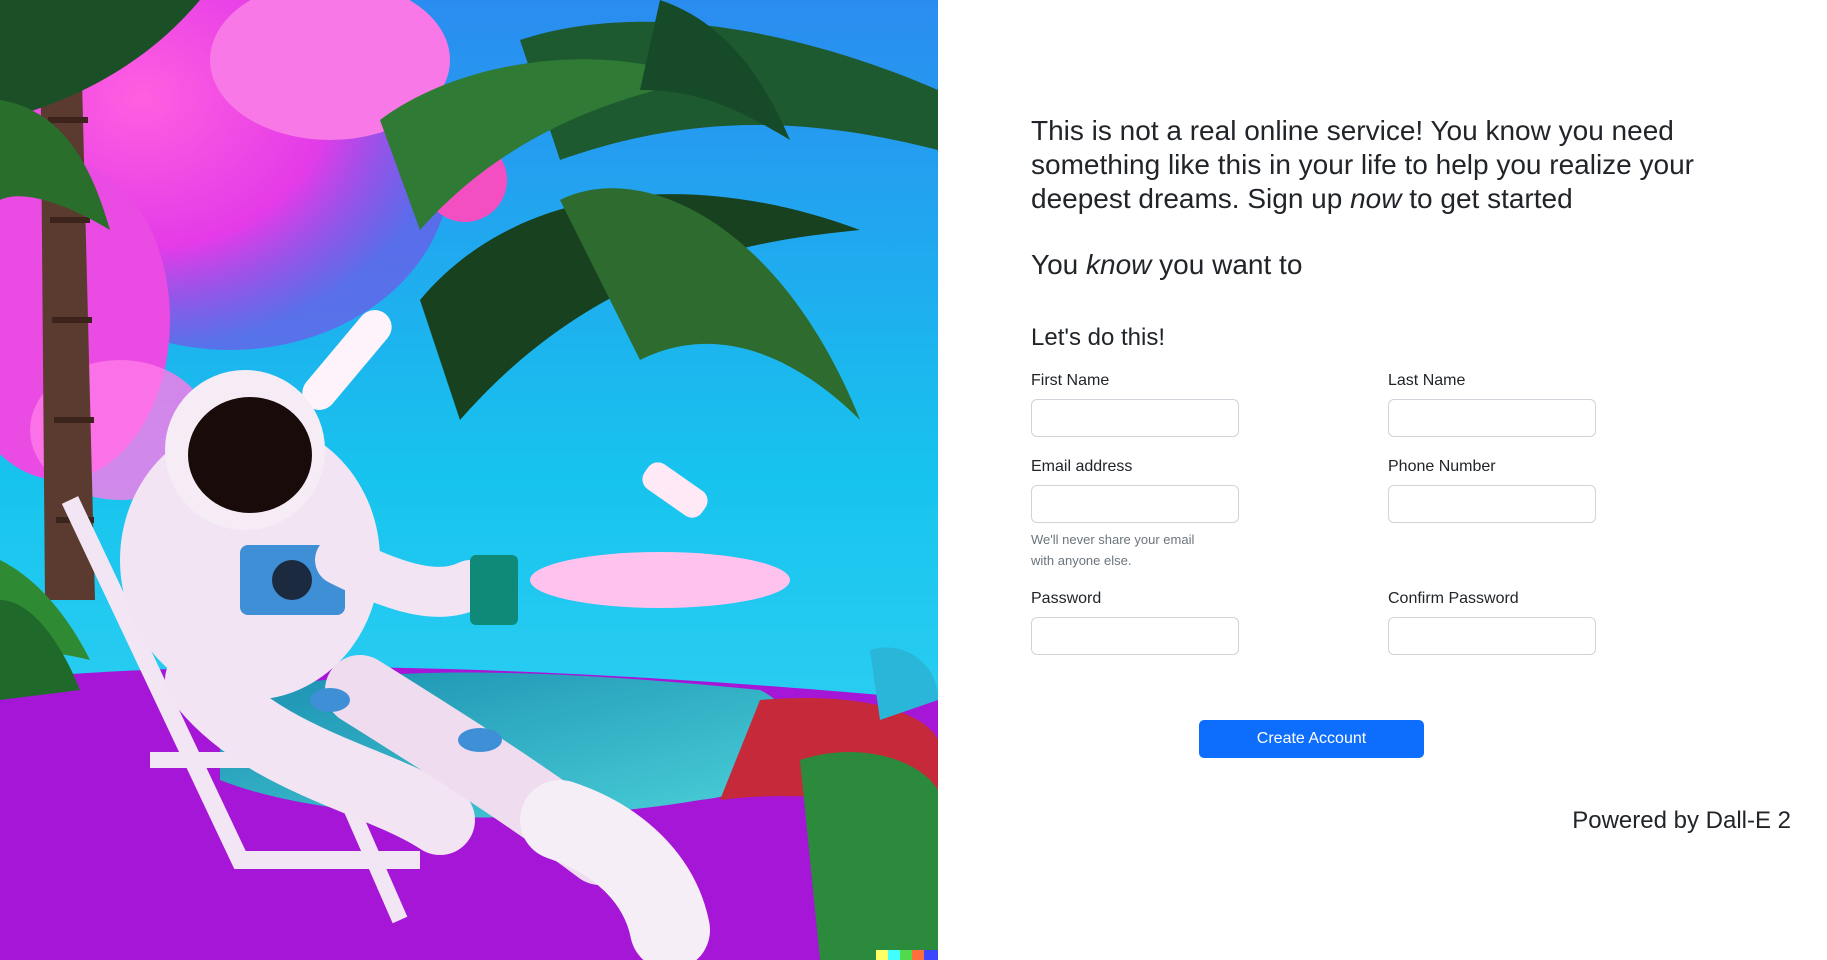  Describe the element at coordinates (1135, 504) in the screenshot. I see `email-input` at that location.